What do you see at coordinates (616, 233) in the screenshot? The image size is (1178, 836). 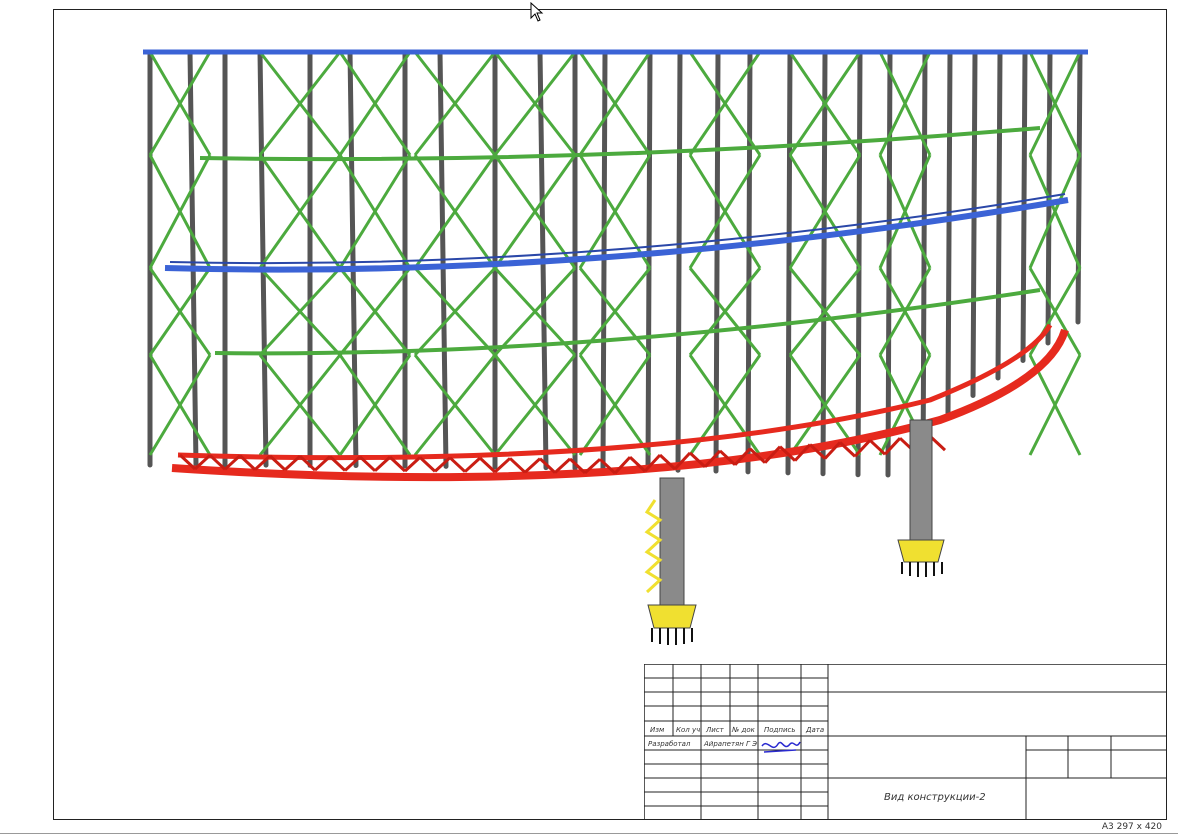 I see `blue-mid-ring` at bounding box center [616, 233].